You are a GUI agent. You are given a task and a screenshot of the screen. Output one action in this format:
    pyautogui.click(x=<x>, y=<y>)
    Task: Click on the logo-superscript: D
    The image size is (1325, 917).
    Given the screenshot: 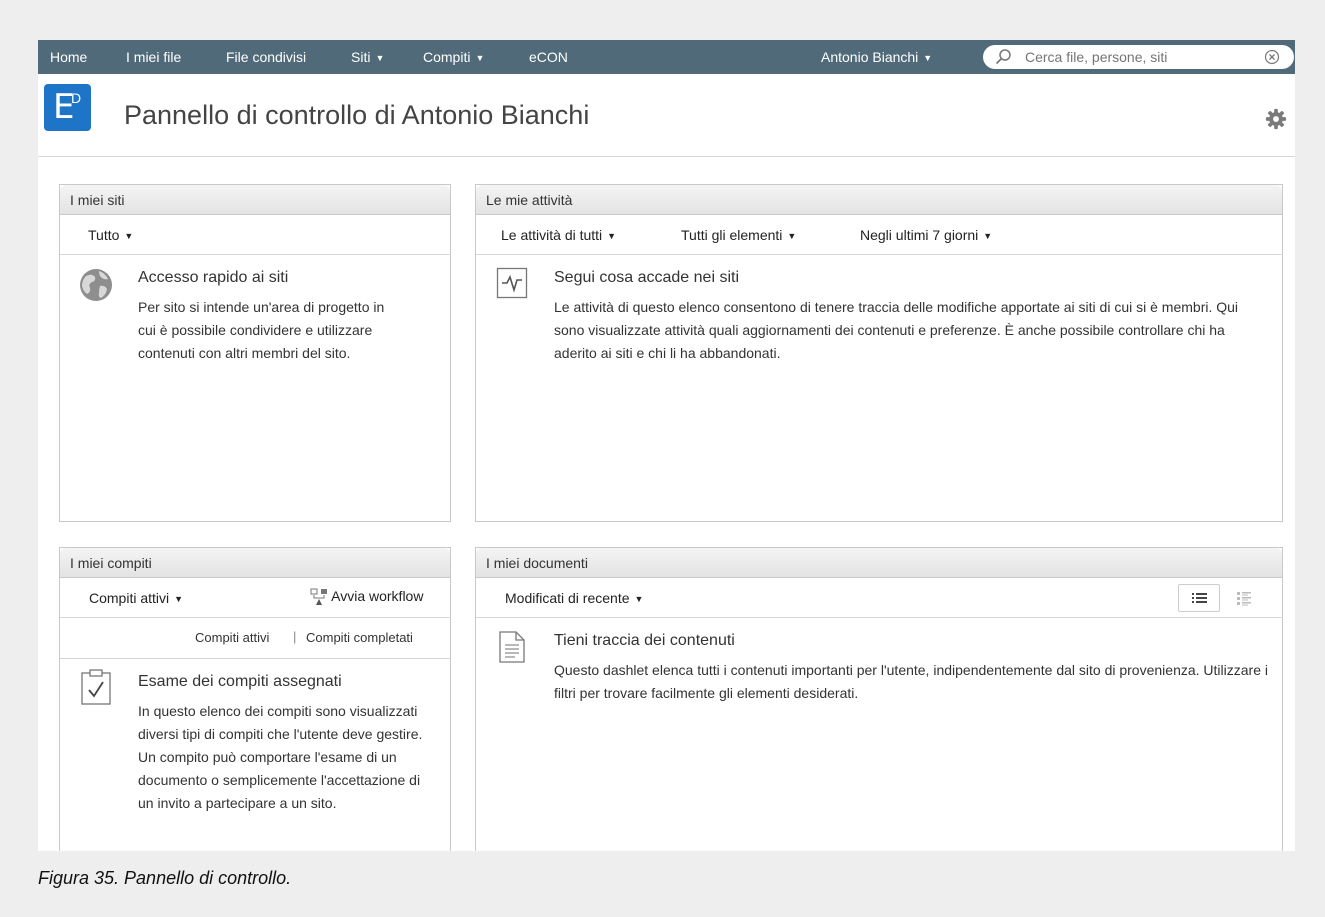 What is the action you would take?
    pyautogui.click(x=76, y=98)
    